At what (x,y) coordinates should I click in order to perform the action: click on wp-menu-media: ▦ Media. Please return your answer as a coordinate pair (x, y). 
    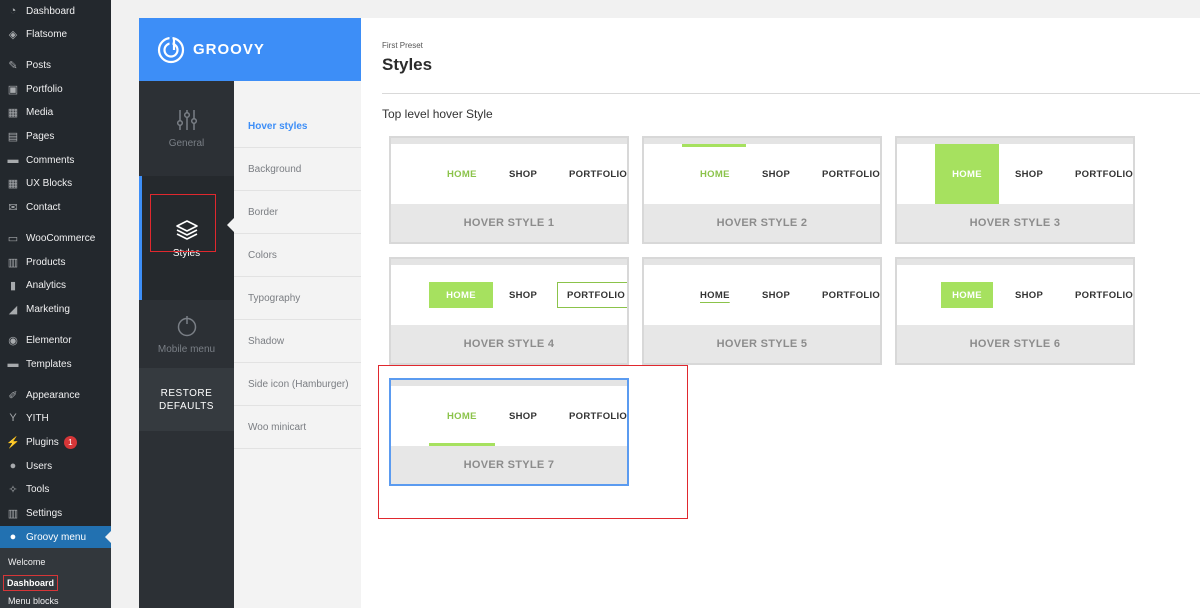
    Looking at the image, I should click on (55, 112).